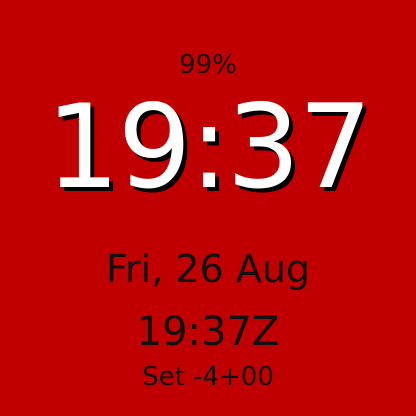 Image resolution: width=416 pixels, height=416 pixels. What do you see at coordinates (208, 377) in the screenshot?
I see `set-time-info: Set -4+00` at bounding box center [208, 377].